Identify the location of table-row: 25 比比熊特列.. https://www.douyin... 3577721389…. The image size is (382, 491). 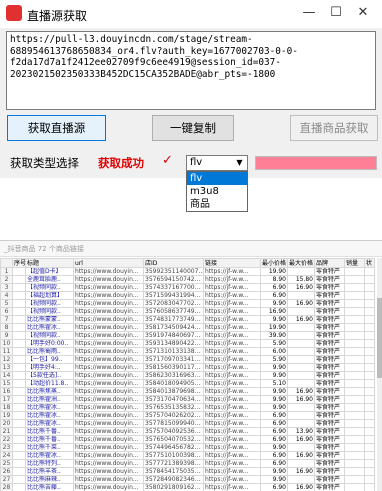
(187, 463).